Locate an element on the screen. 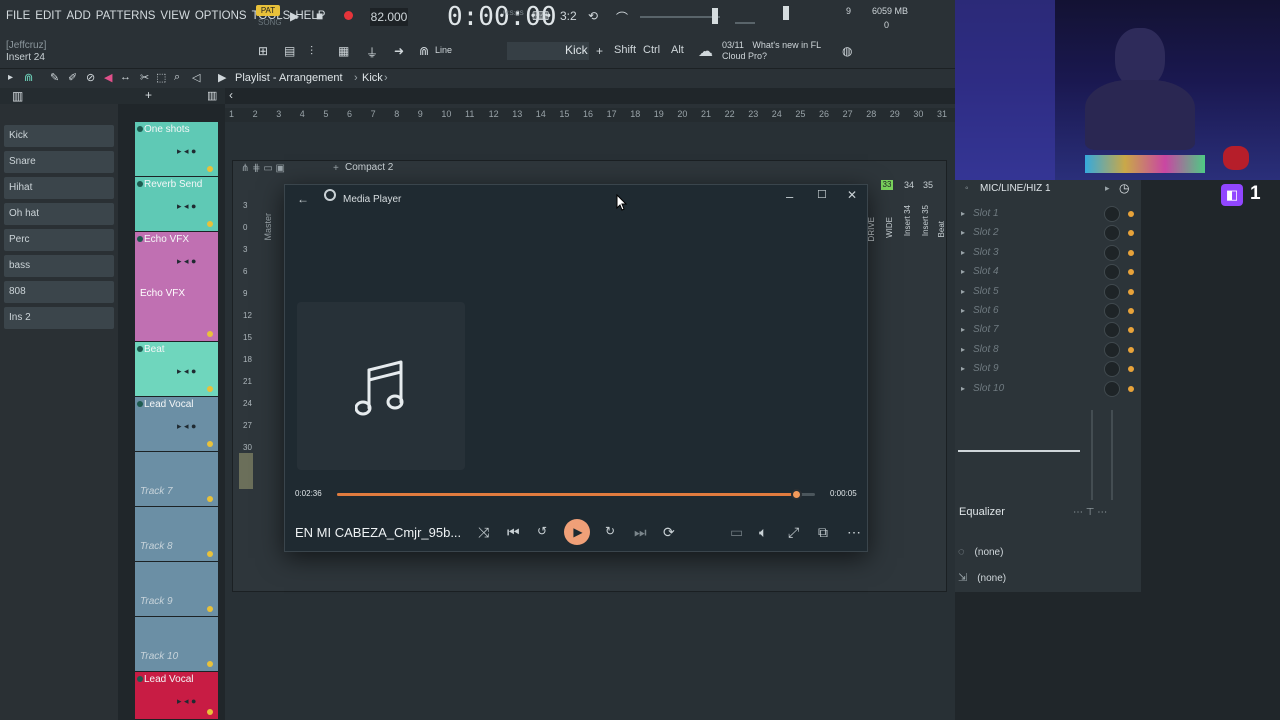  piano-icon: ▥ is located at coordinates (17, 96).